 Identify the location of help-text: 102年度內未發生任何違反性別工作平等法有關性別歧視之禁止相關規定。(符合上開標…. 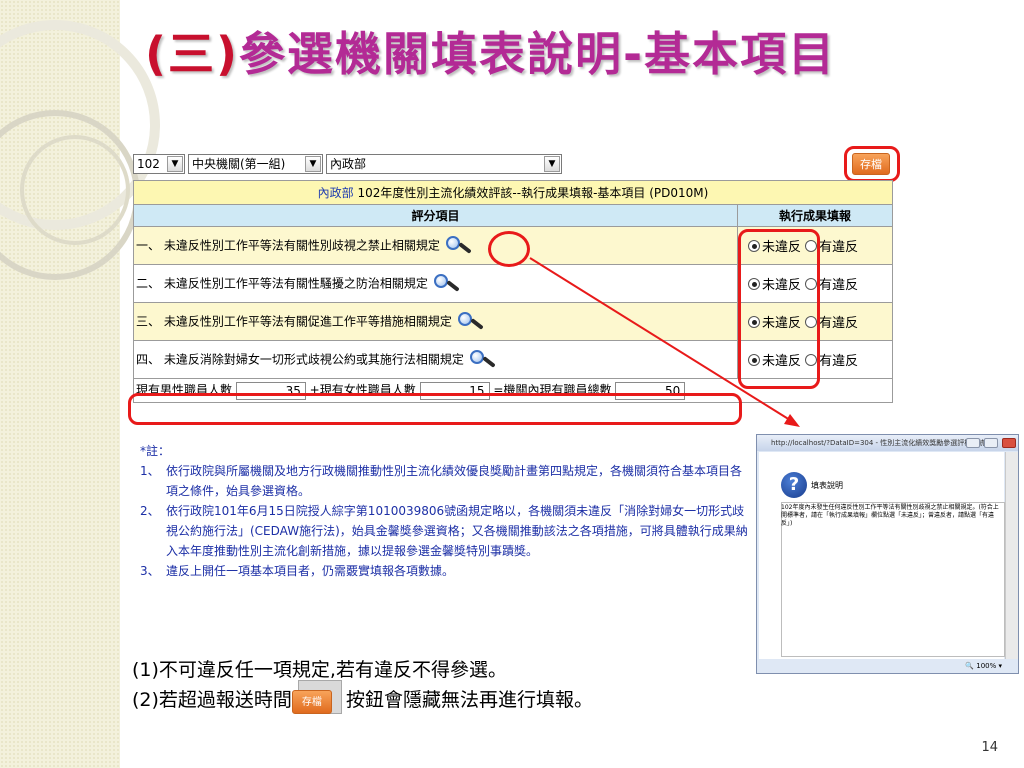
(890, 515).